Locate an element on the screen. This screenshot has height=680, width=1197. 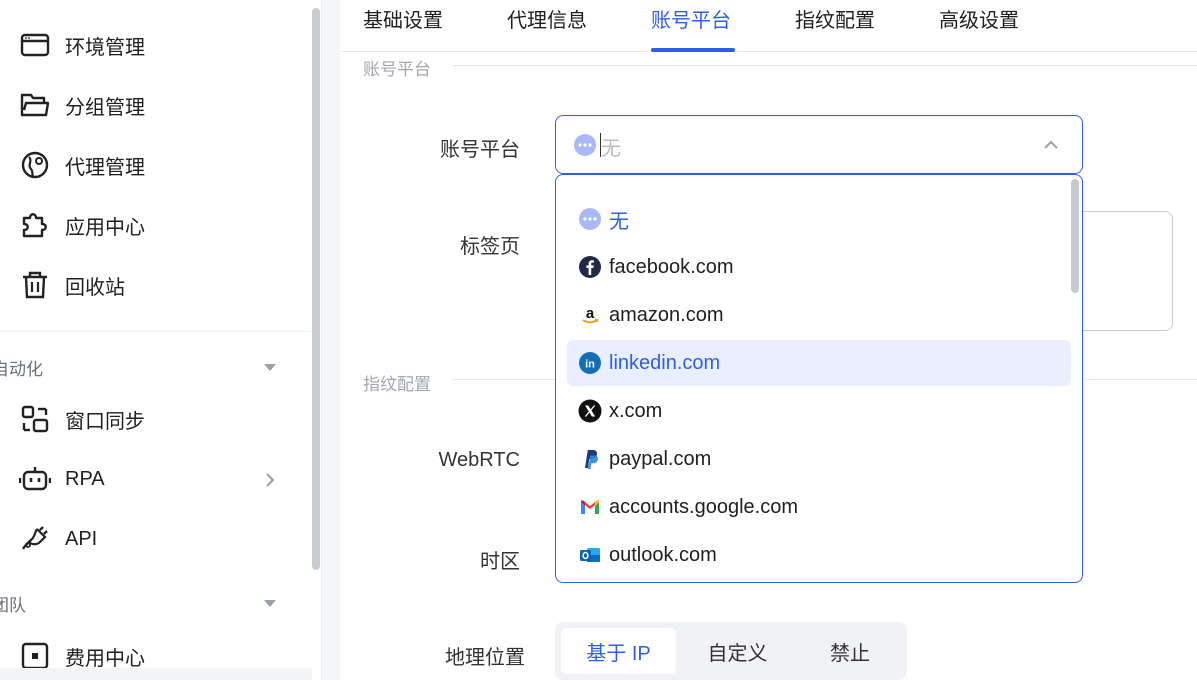
outlook-icon is located at coordinates (590, 555).